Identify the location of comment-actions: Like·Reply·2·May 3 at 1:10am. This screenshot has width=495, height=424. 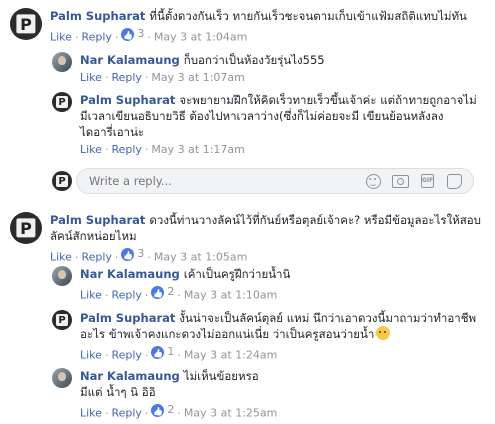
(185, 294).